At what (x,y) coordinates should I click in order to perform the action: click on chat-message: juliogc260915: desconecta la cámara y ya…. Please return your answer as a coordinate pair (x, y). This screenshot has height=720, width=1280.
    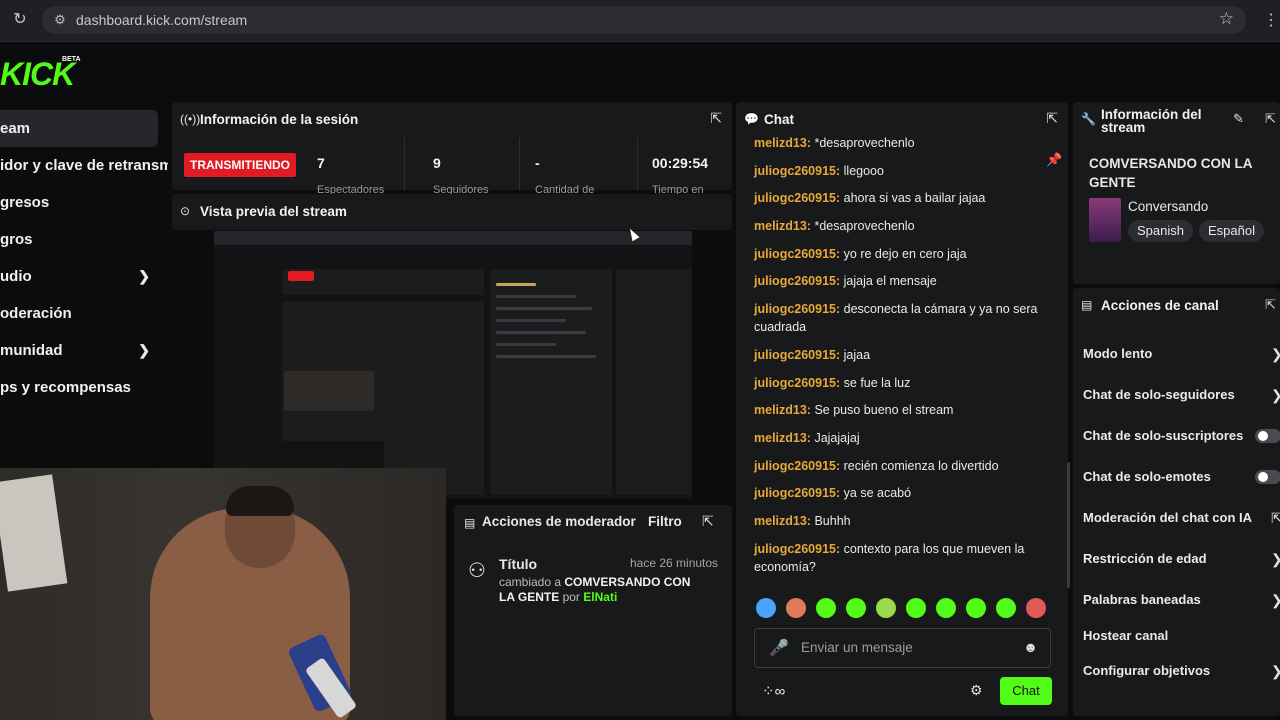
    Looking at the image, I should click on (904, 318).